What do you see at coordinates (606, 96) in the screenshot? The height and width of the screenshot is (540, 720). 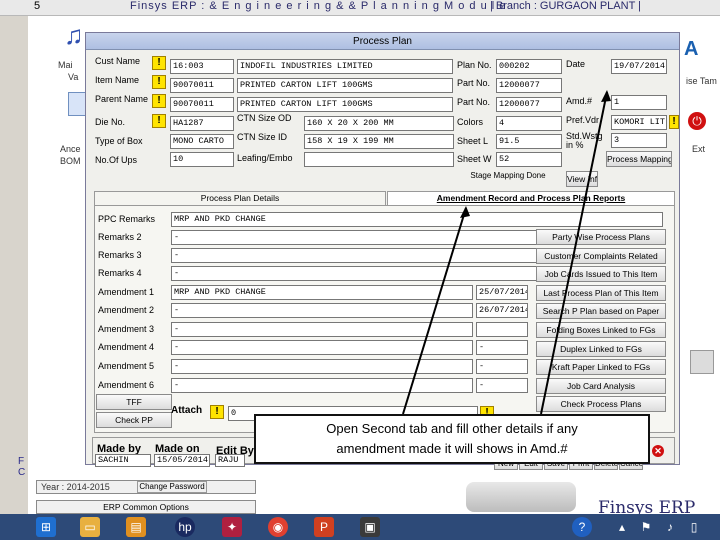 I see `arrow-head-amd` at bounding box center [606, 96].